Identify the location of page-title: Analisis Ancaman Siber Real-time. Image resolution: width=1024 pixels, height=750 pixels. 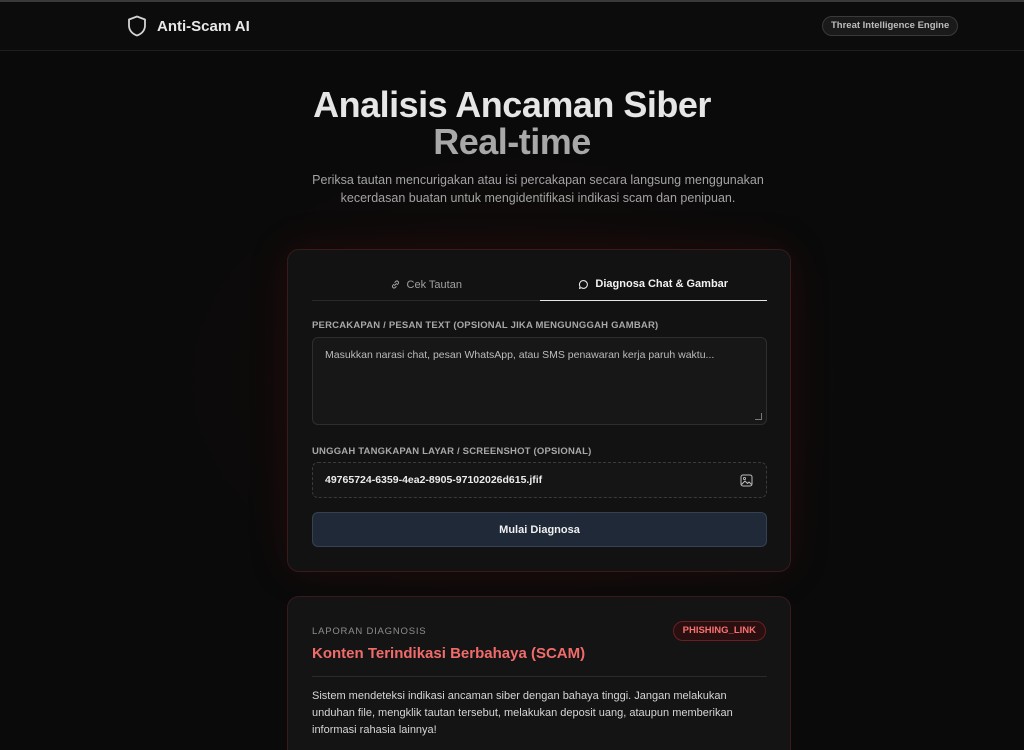
(512, 123).